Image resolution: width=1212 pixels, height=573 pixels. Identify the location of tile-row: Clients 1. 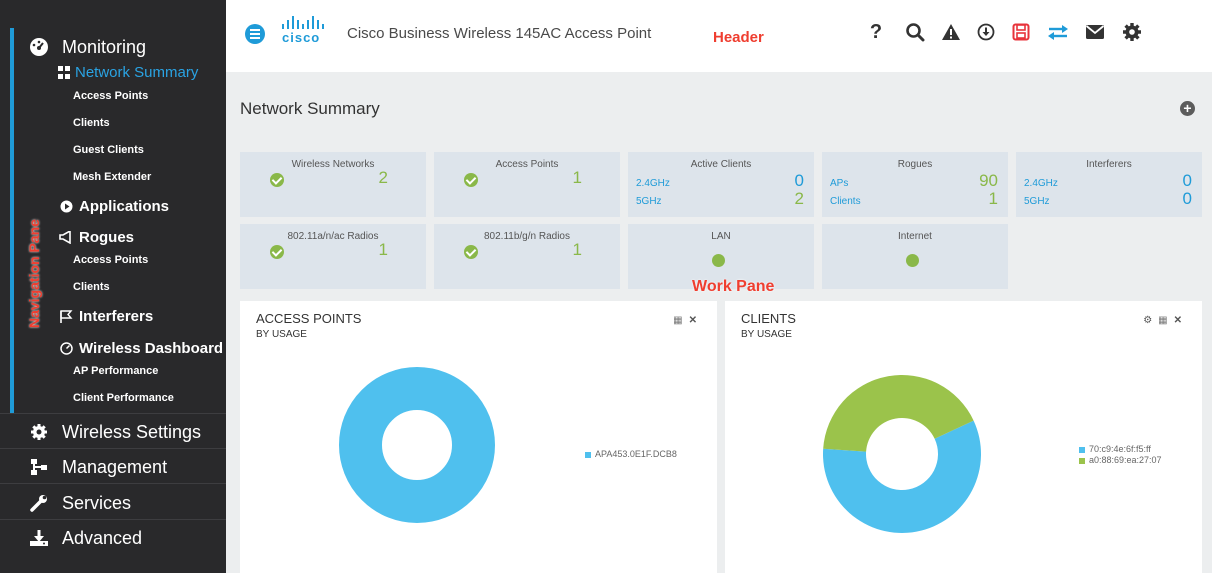
(914, 199).